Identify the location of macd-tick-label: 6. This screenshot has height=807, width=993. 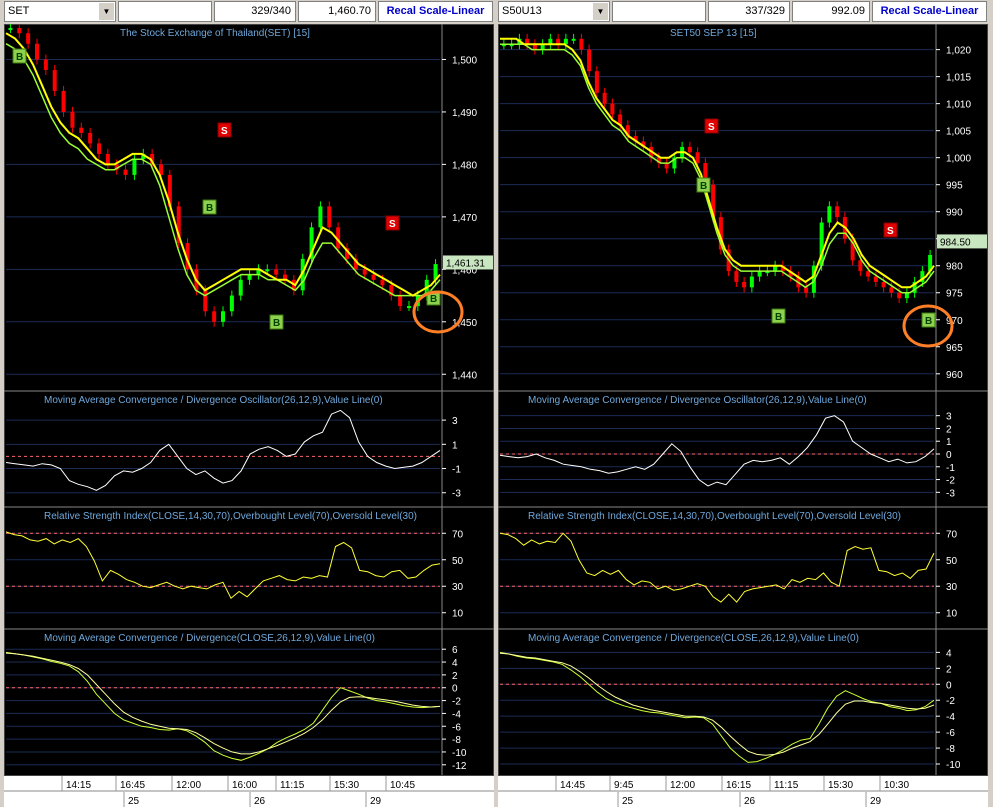
(455, 650).